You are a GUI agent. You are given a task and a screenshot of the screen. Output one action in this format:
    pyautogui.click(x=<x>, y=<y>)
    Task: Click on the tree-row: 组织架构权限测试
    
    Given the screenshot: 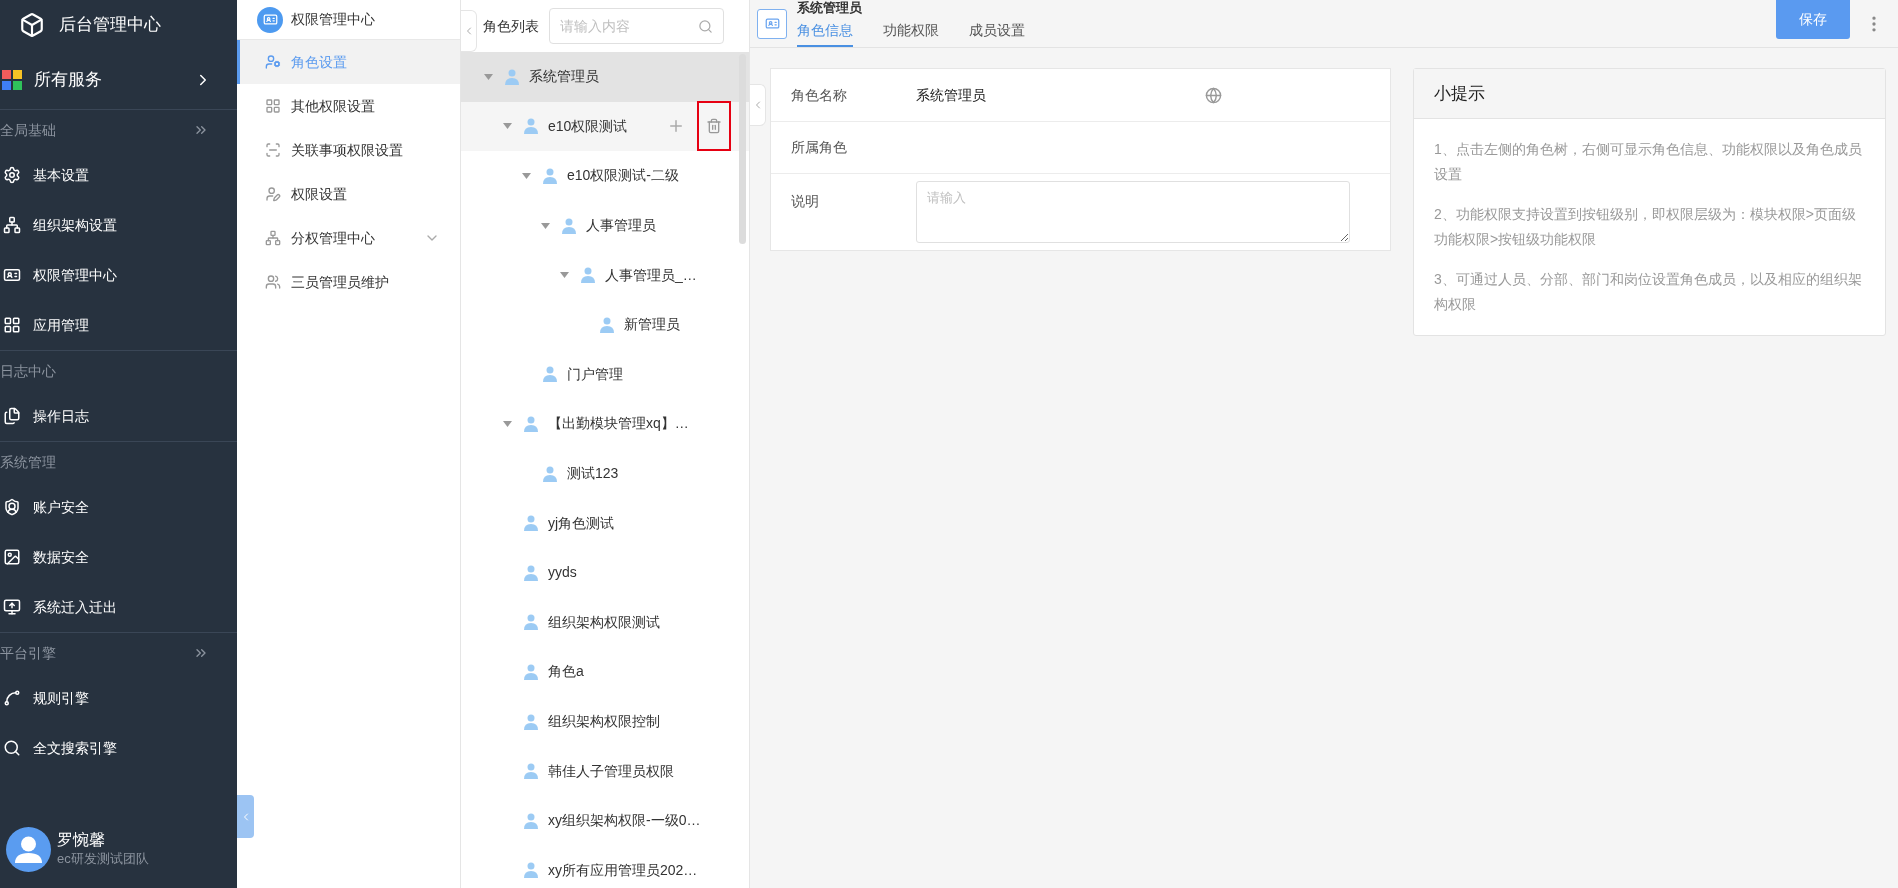 What is the action you would take?
    pyautogui.click(x=605, y=622)
    